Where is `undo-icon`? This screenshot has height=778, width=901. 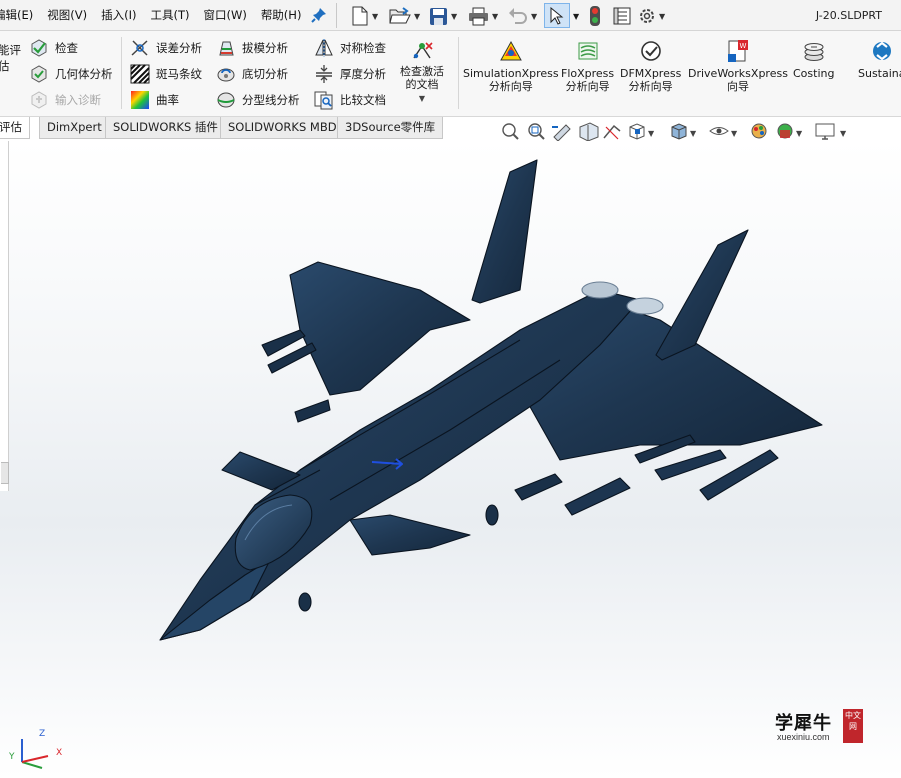
undo-icon is located at coordinates (518, 16).